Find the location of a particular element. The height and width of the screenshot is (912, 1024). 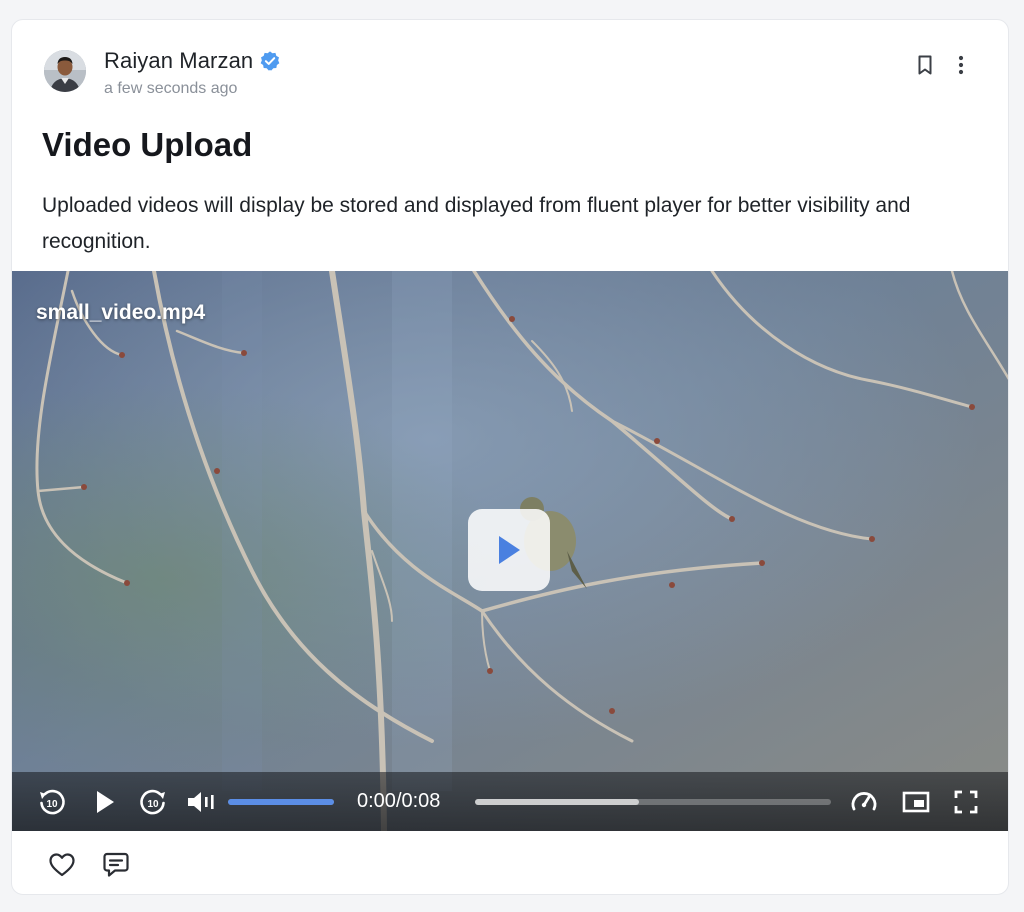

forward-10-icon: 10 is located at coordinates (152, 802).